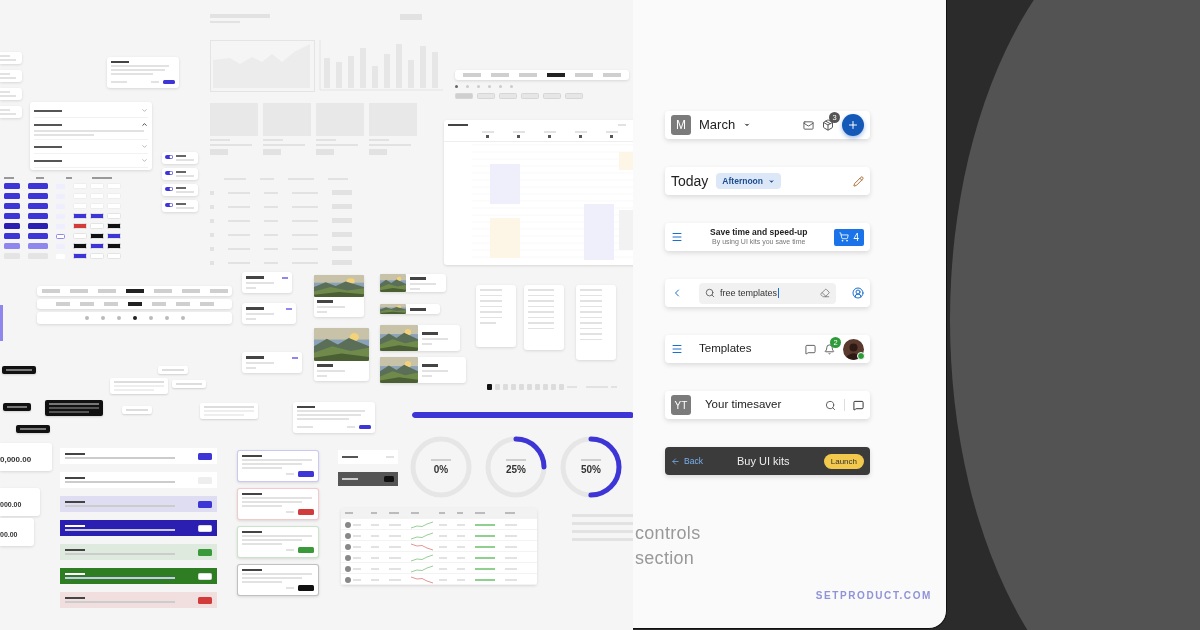 Image resolution: width=1200 pixels, height=630 pixels. What do you see at coordinates (808, 125) in the screenshot?
I see `mail-icon` at bounding box center [808, 125].